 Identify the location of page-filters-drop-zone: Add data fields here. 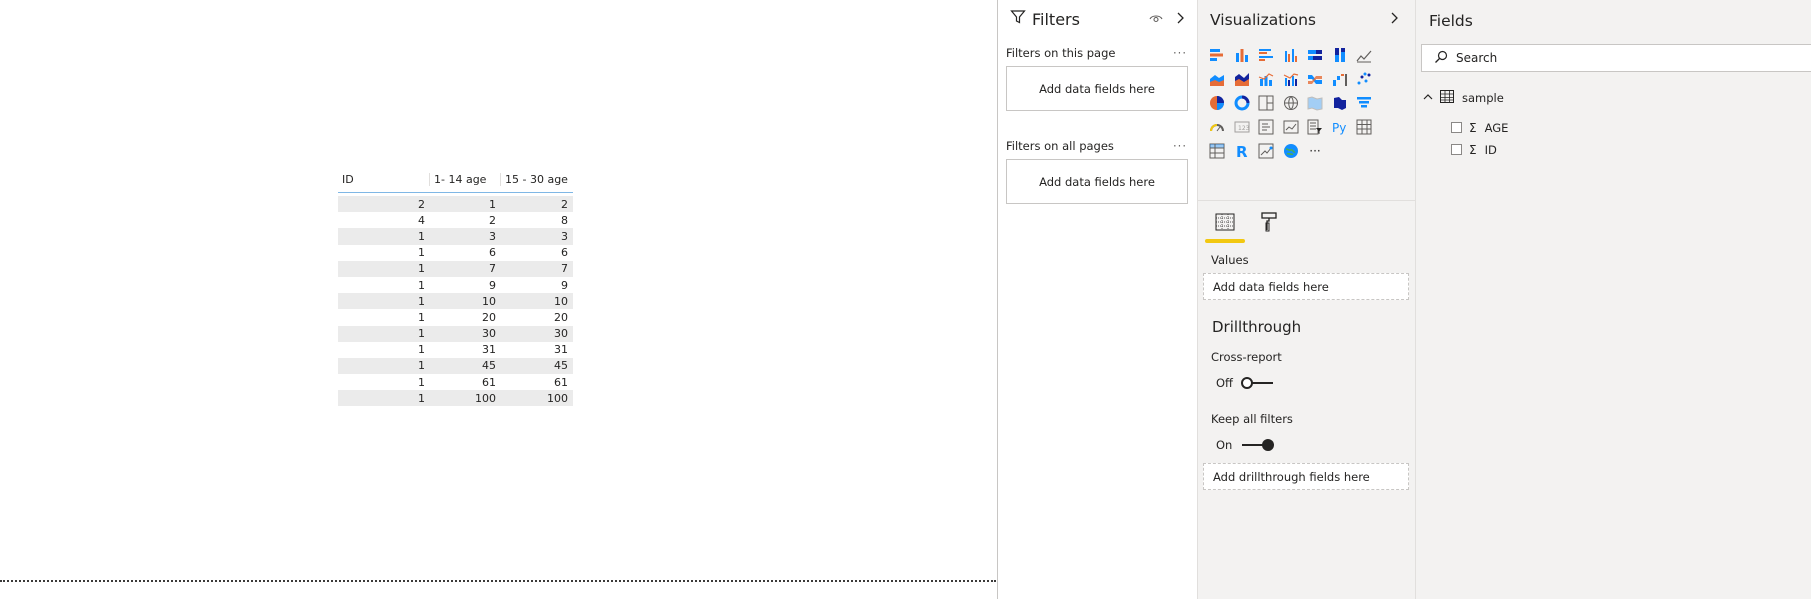
(1097, 88).